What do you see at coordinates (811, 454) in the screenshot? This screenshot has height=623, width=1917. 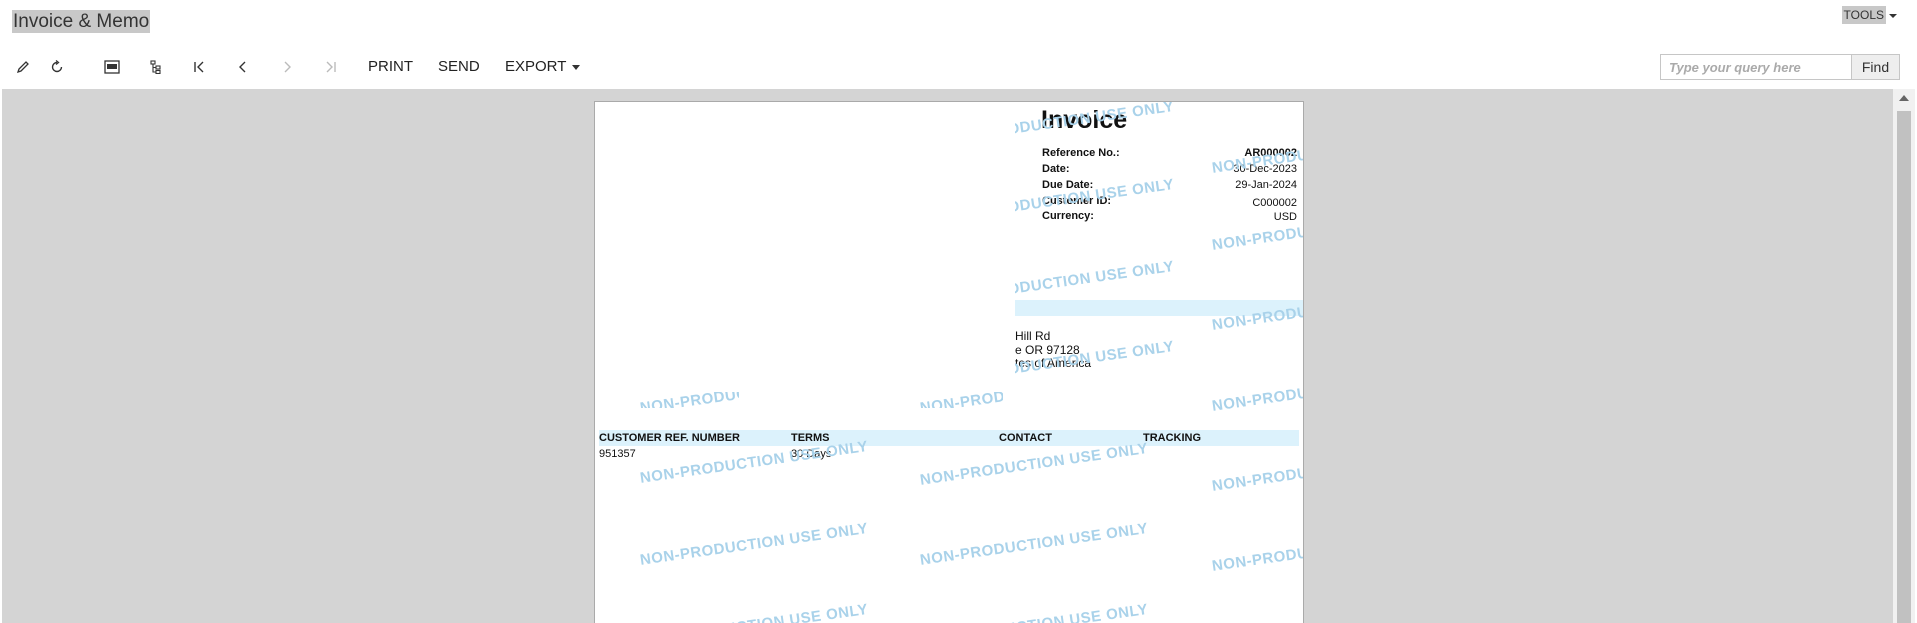 I see `cell-terms: 30 Days` at bounding box center [811, 454].